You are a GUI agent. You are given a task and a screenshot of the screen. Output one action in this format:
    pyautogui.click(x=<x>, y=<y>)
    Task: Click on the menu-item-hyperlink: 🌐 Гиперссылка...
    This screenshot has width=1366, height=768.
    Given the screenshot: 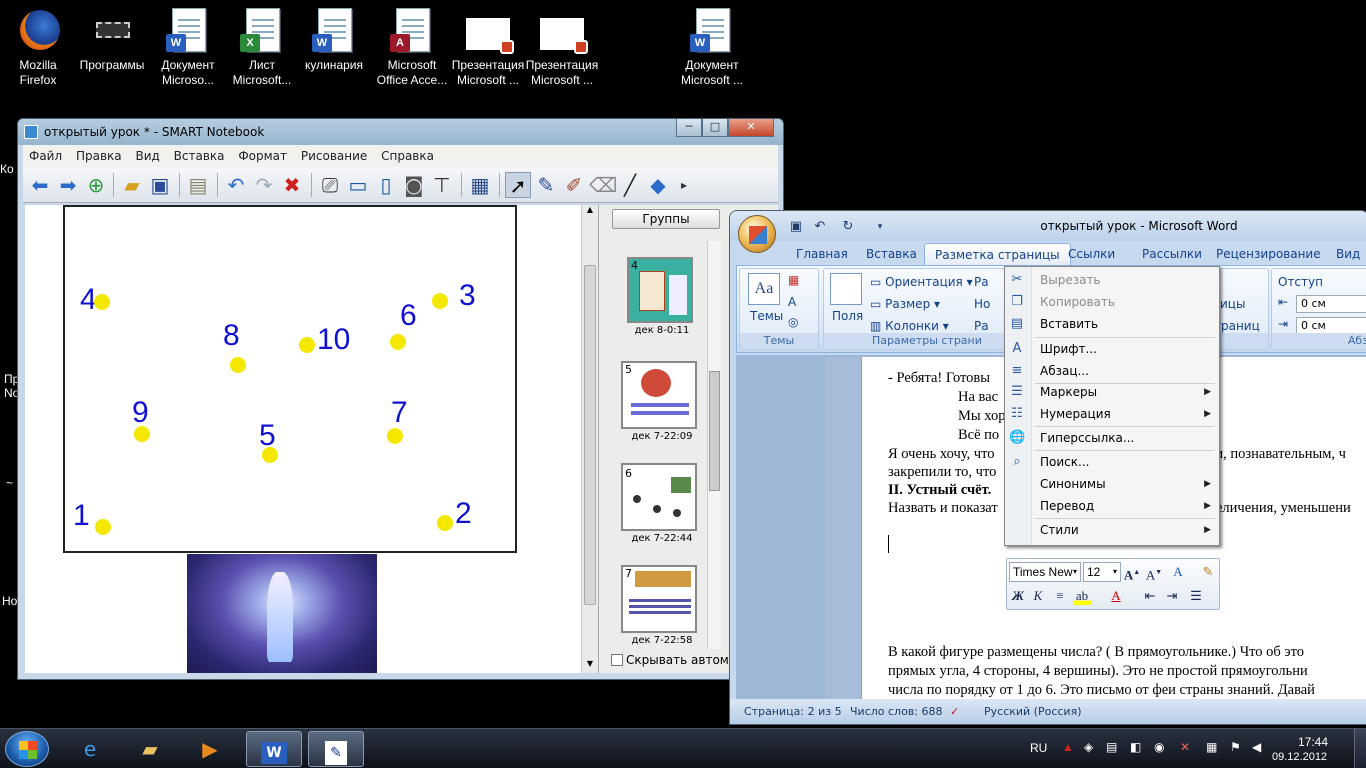 What is the action you would take?
    pyautogui.click(x=1113, y=438)
    